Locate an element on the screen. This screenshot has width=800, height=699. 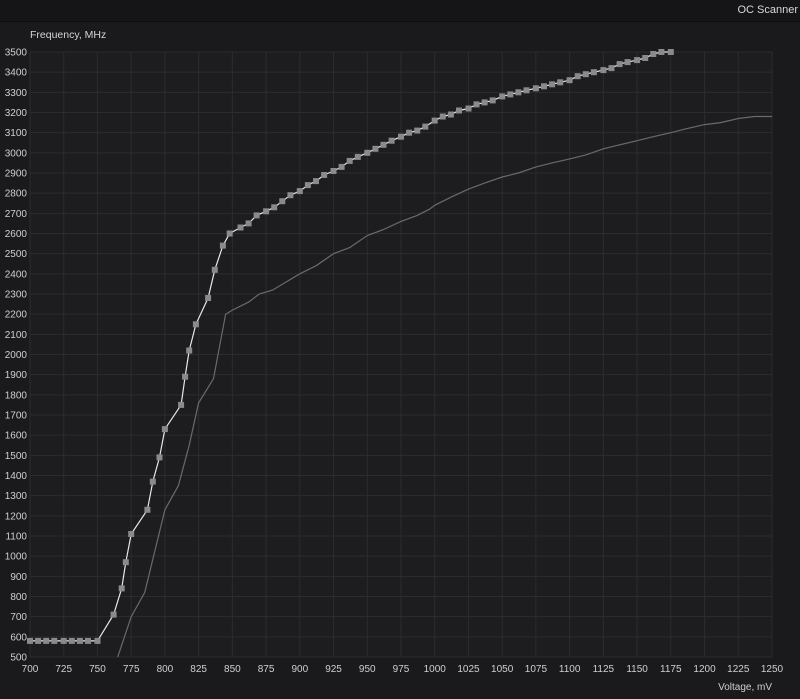
y-tick-label: 2400 is located at coordinates (16, 274).